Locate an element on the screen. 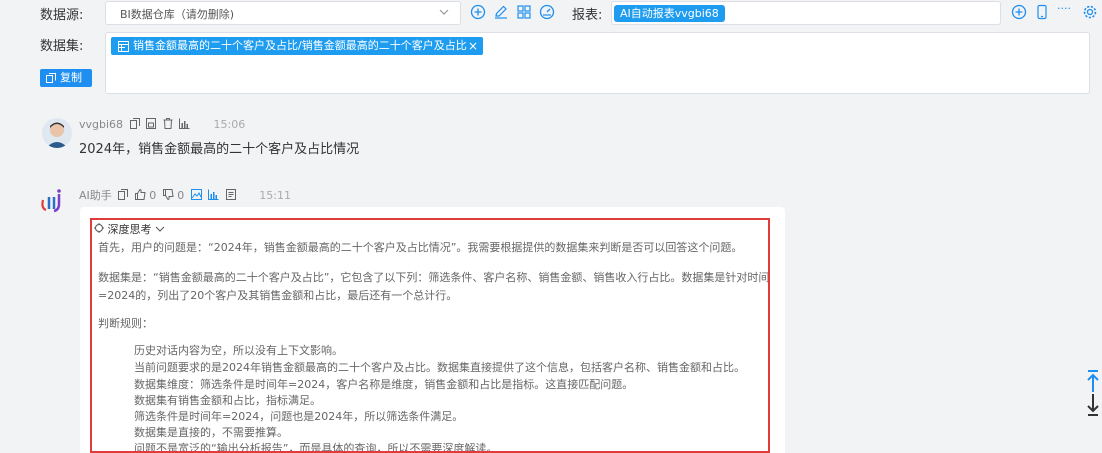  dataset-tag: 销售金额最高的二十个客户及占比/销售金额最高的二十个客户及占比 × is located at coordinates (297, 46).